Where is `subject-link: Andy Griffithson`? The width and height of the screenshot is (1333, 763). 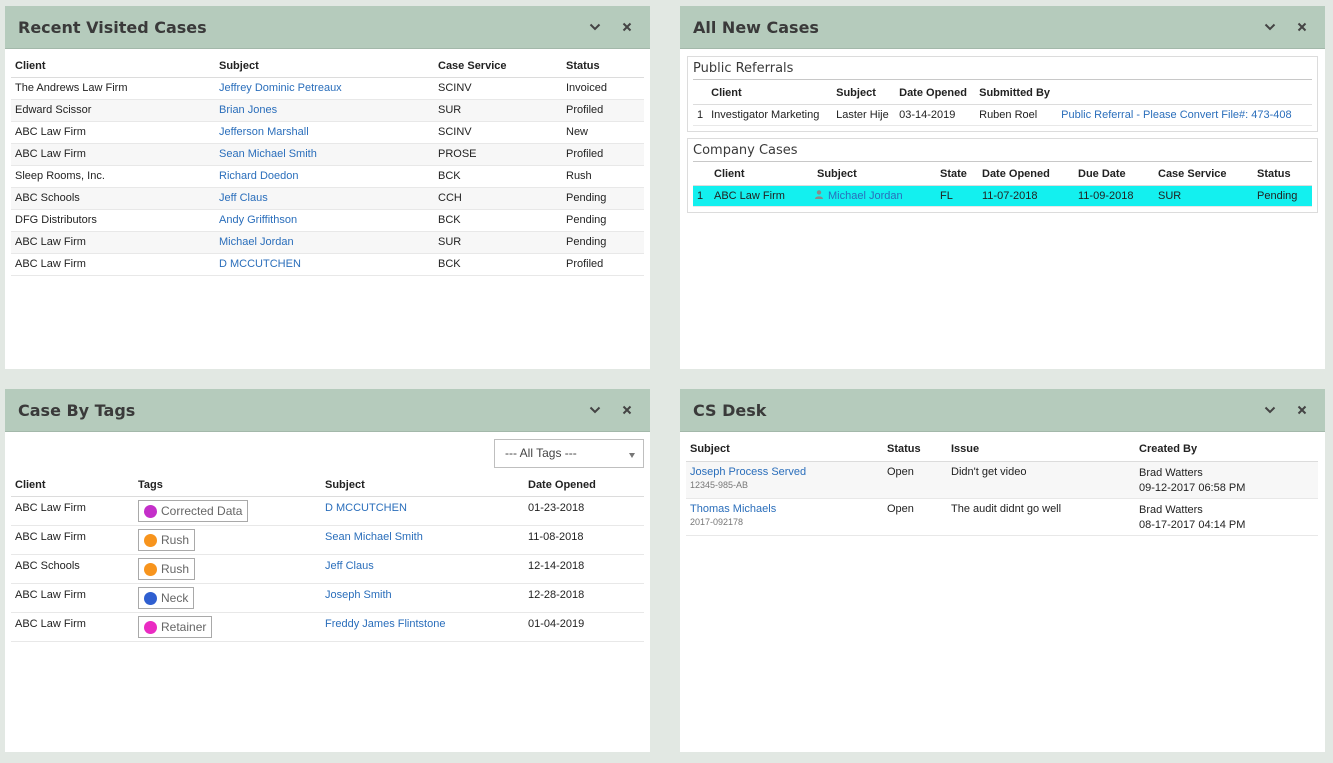
subject-link: Andy Griffithson is located at coordinates (258, 220).